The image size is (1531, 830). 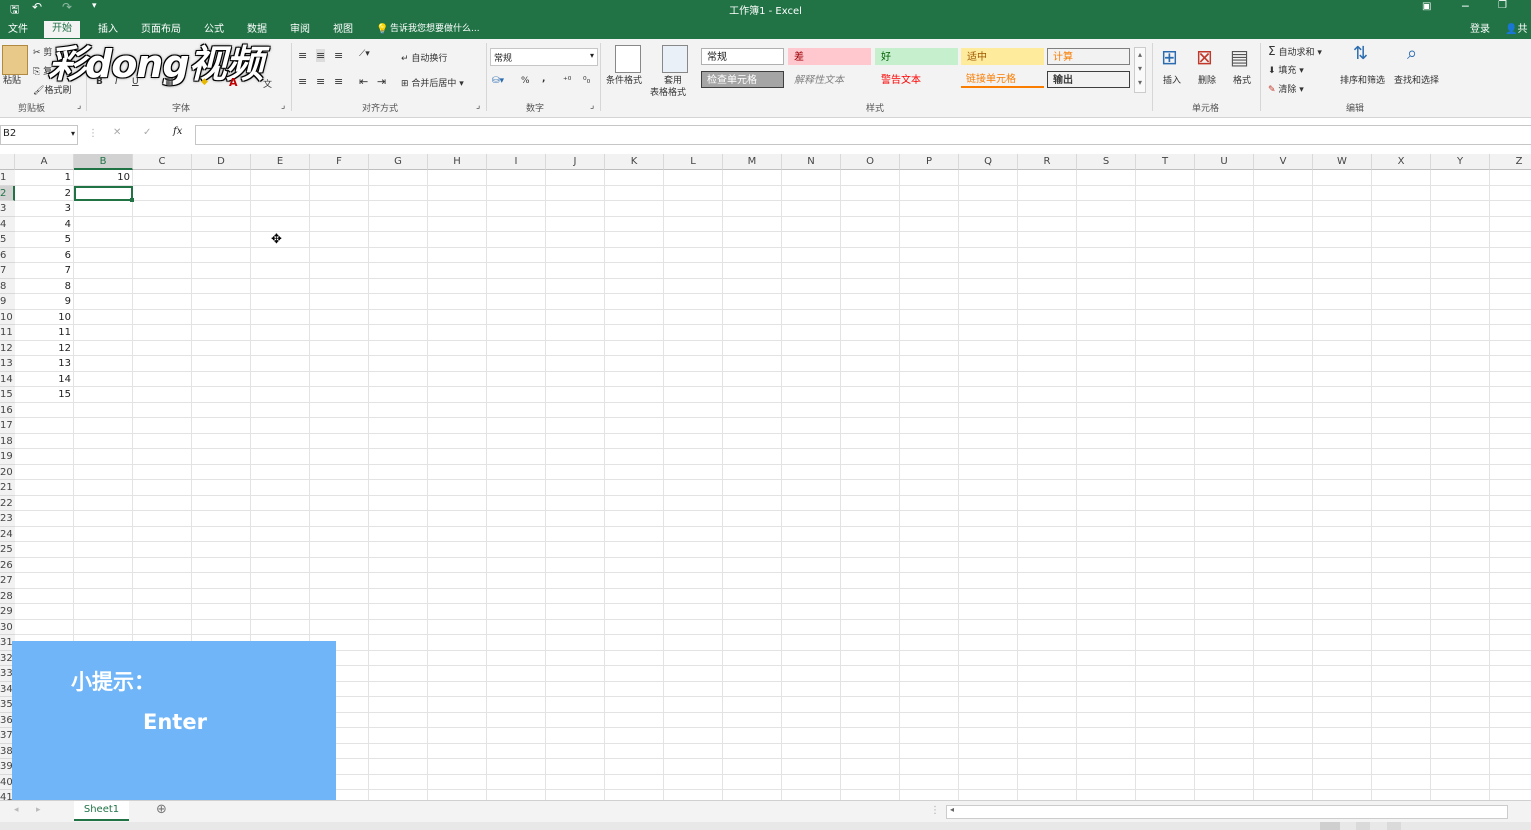 I want to click on find-icon: ⌕, so click(x=1412, y=53).